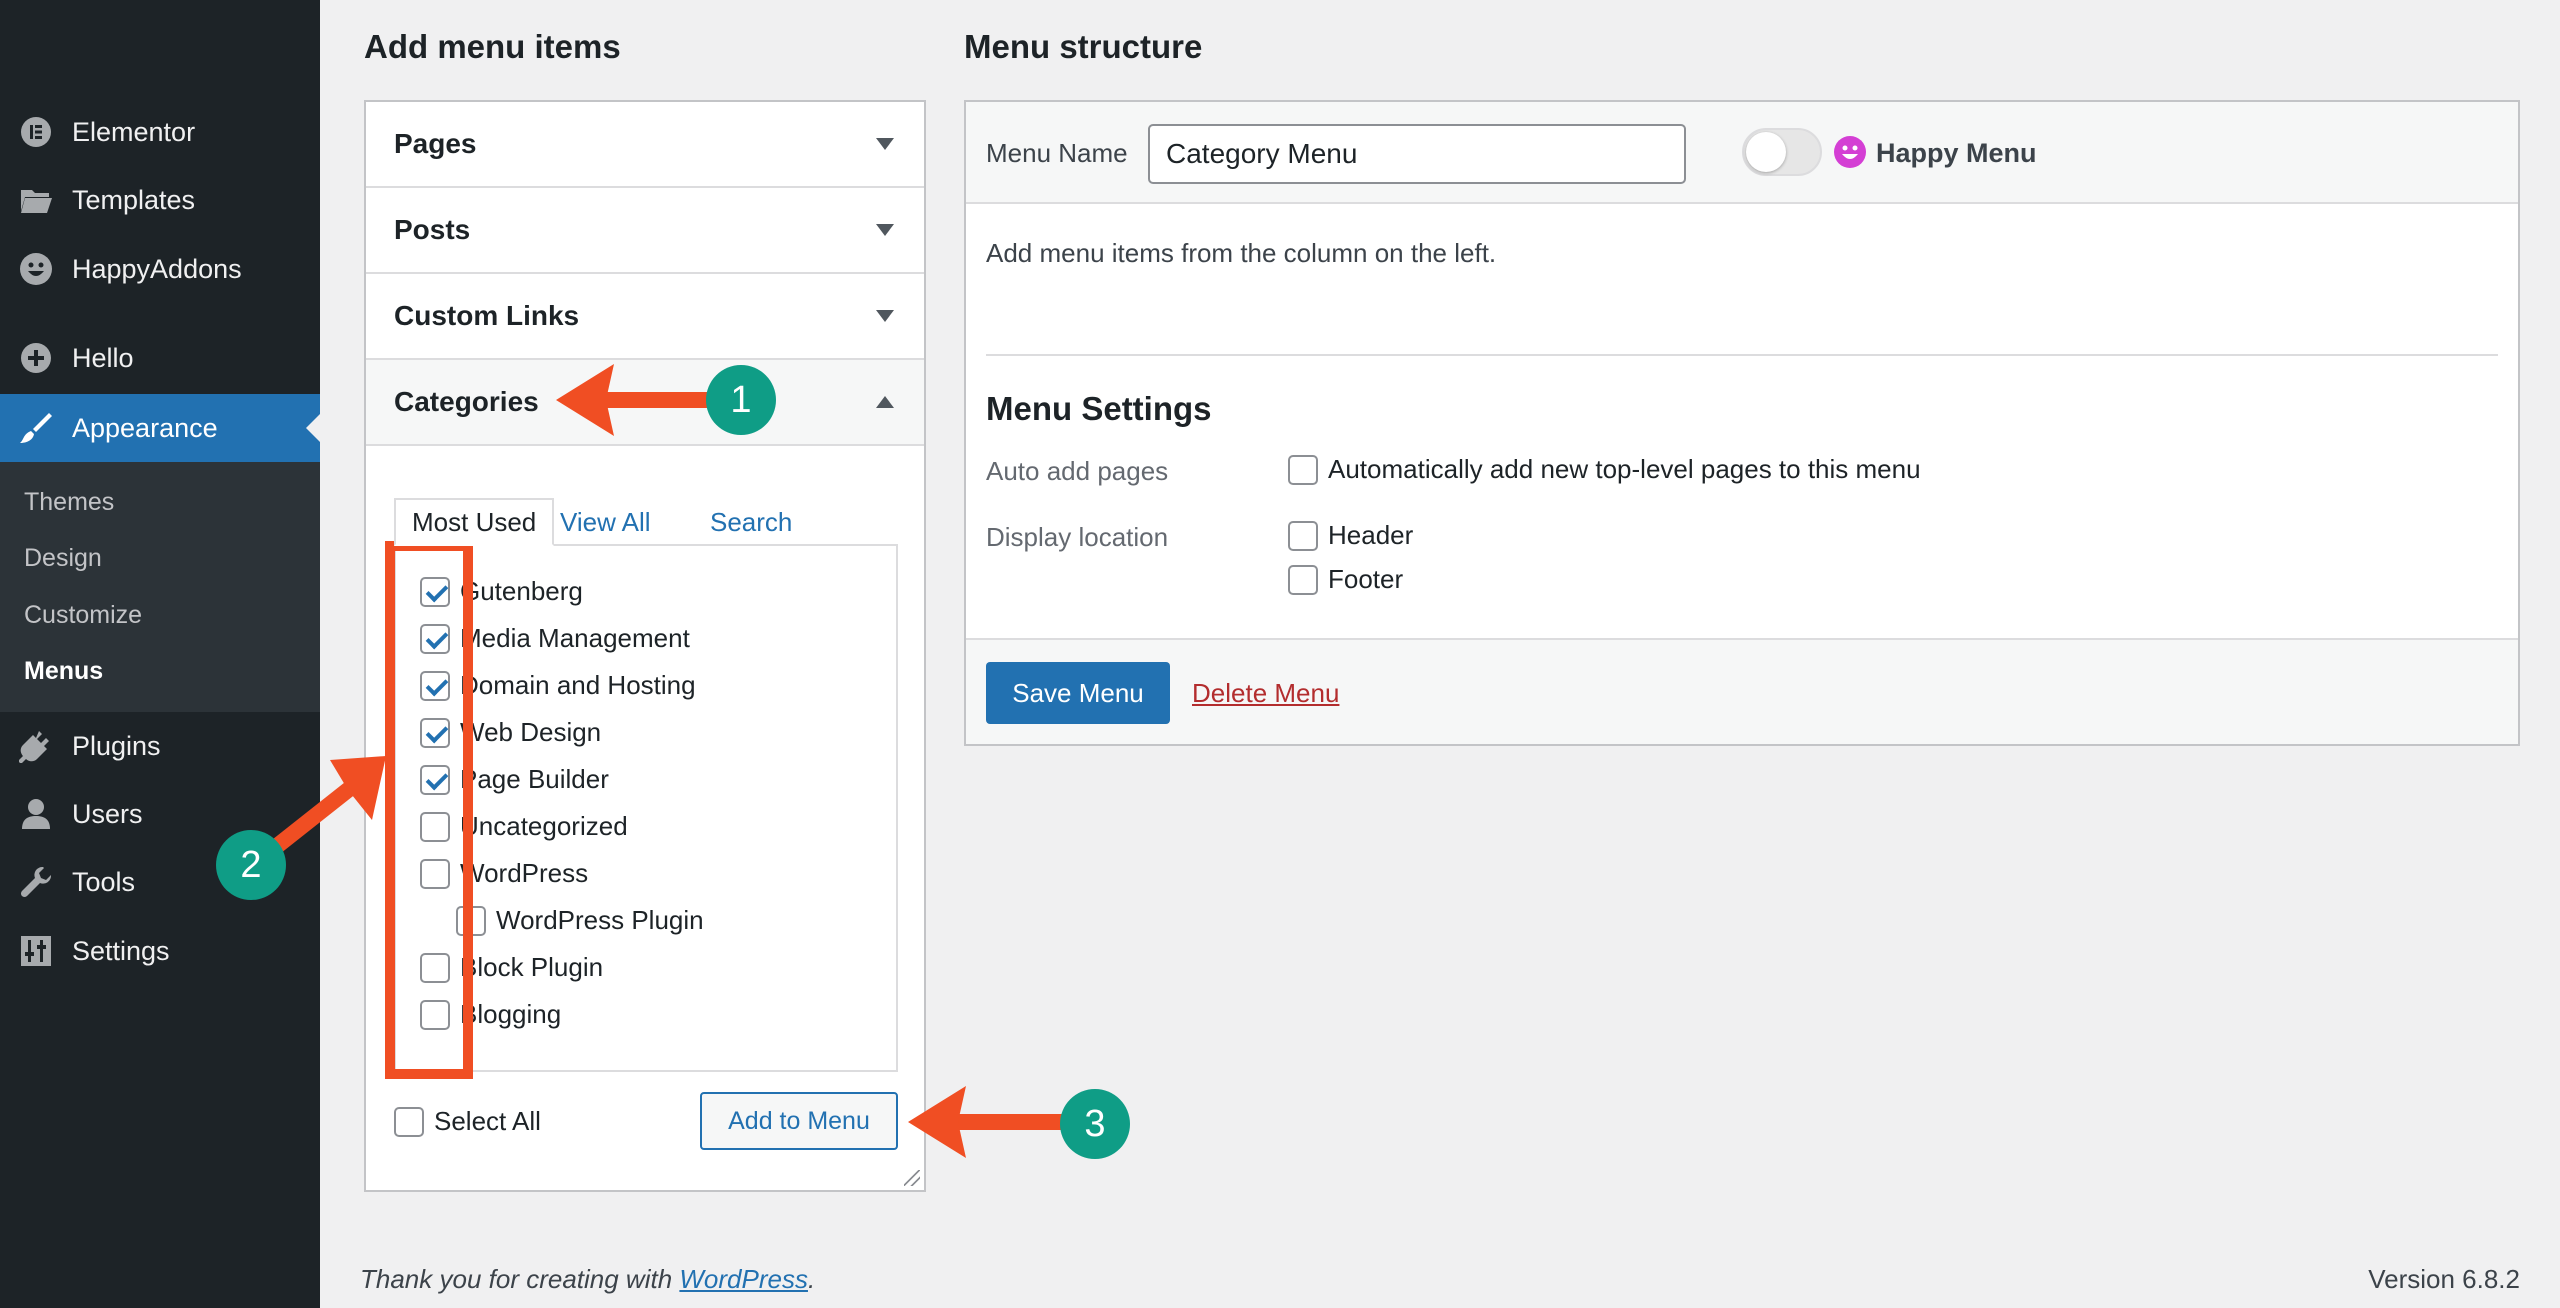 The image size is (2560, 1308). What do you see at coordinates (160, 428) in the screenshot?
I see `sidebar-item-appearance: Appearance` at bounding box center [160, 428].